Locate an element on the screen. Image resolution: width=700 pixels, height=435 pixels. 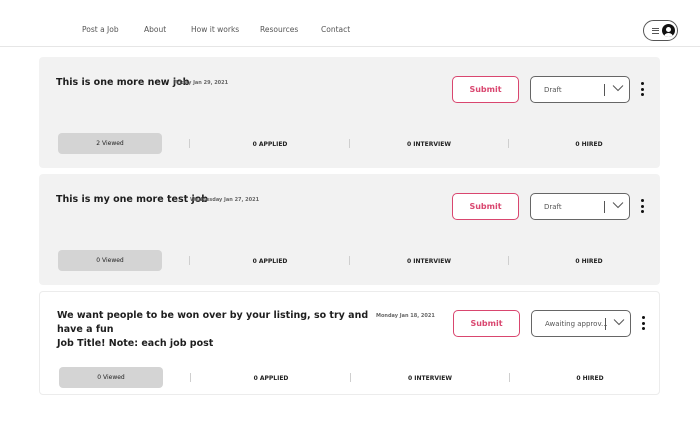
job-date: Monday Jan 18, 2021 is located at coordinates (405, 316).